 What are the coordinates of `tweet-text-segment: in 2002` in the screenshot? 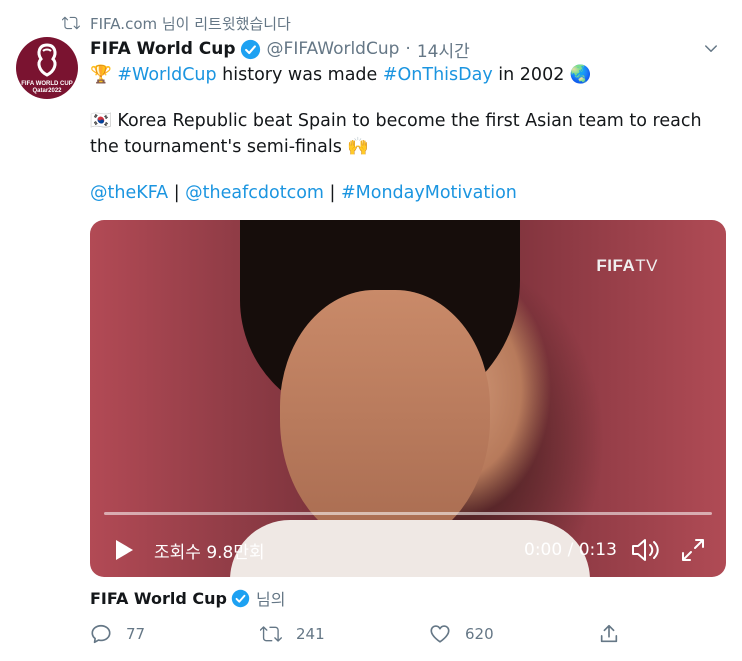 It's located at (531, 75).